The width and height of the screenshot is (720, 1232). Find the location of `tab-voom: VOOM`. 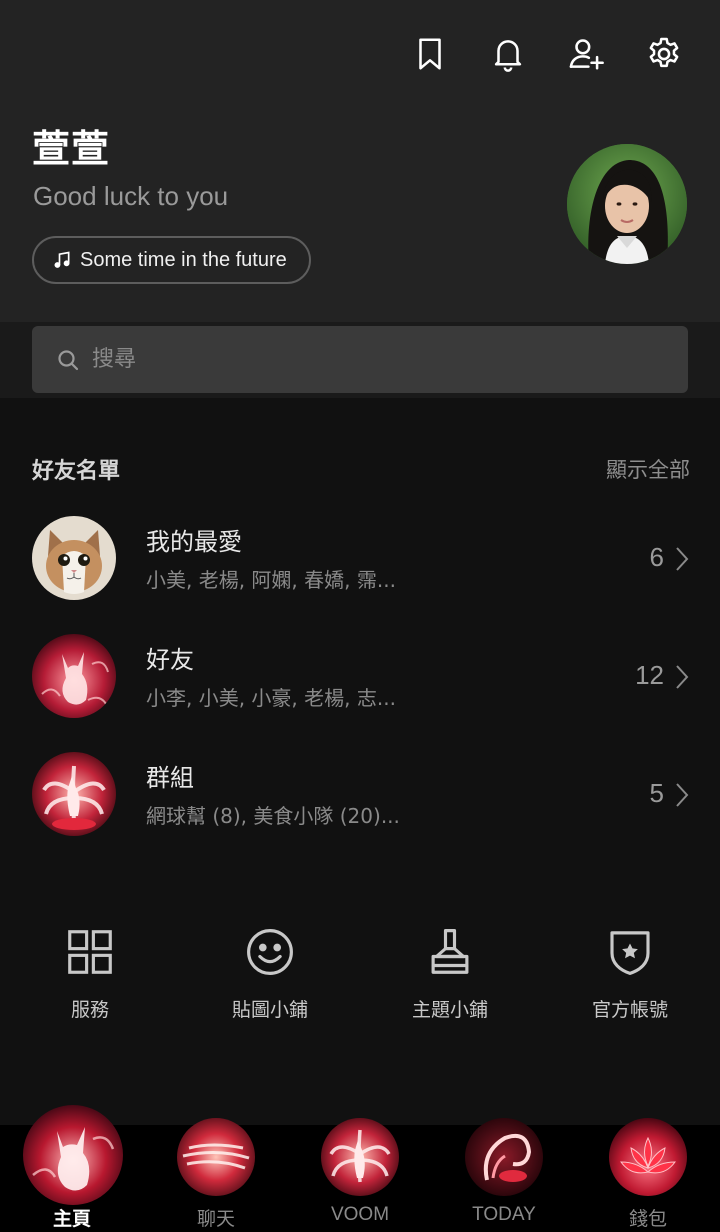

tab-voom: VOOM is located at coordinates (360, 1175).